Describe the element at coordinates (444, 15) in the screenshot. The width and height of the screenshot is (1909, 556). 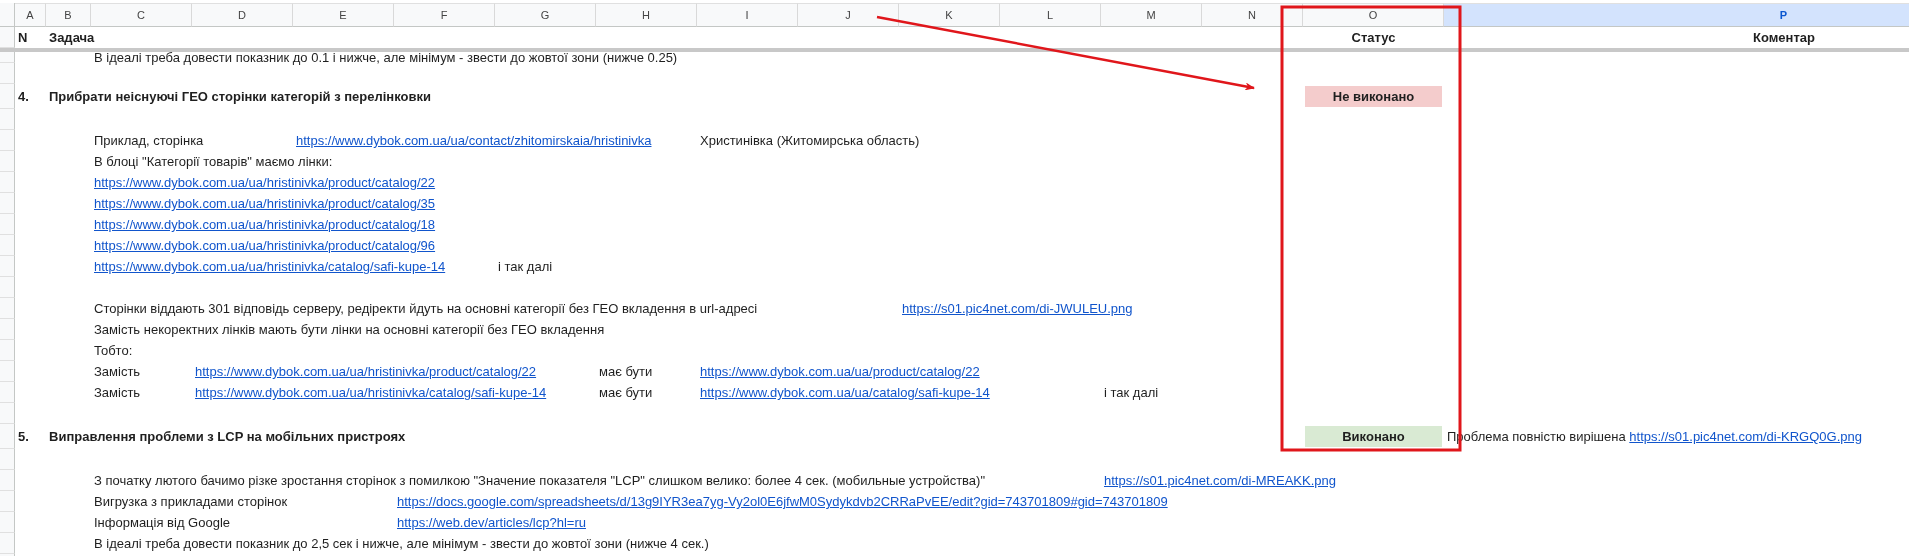
I see `column-header: F` at that location.